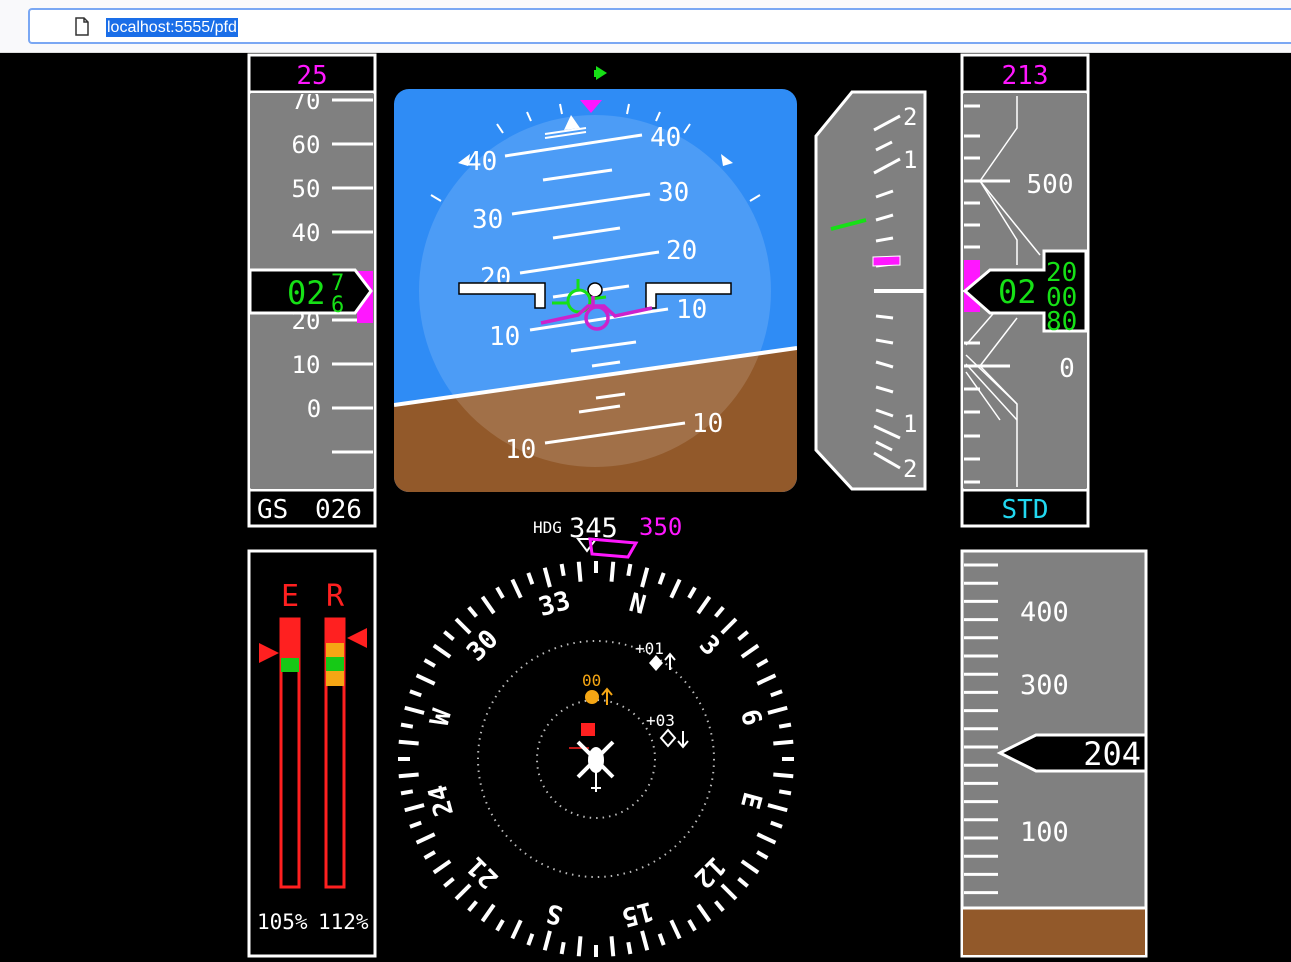 The height and width of the screenshot is (962, 1291). I want to click on arrow-down-icon, so click(683, 740).